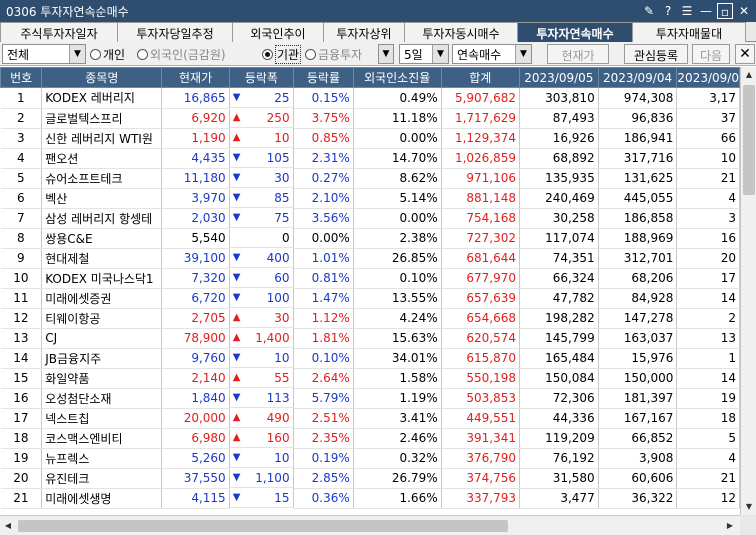 This screenshot has width=756, height=535. Describe the element at coordinates (559, 238) in the screenshot. I see `cell-date-1: 117,074` at that location.